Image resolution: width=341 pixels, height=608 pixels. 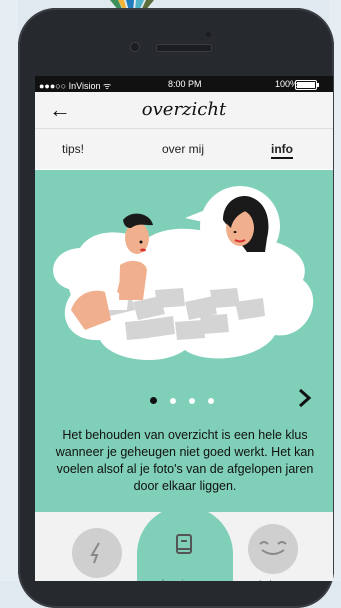 I want to click on front-camera, so click(x=135, y=47).